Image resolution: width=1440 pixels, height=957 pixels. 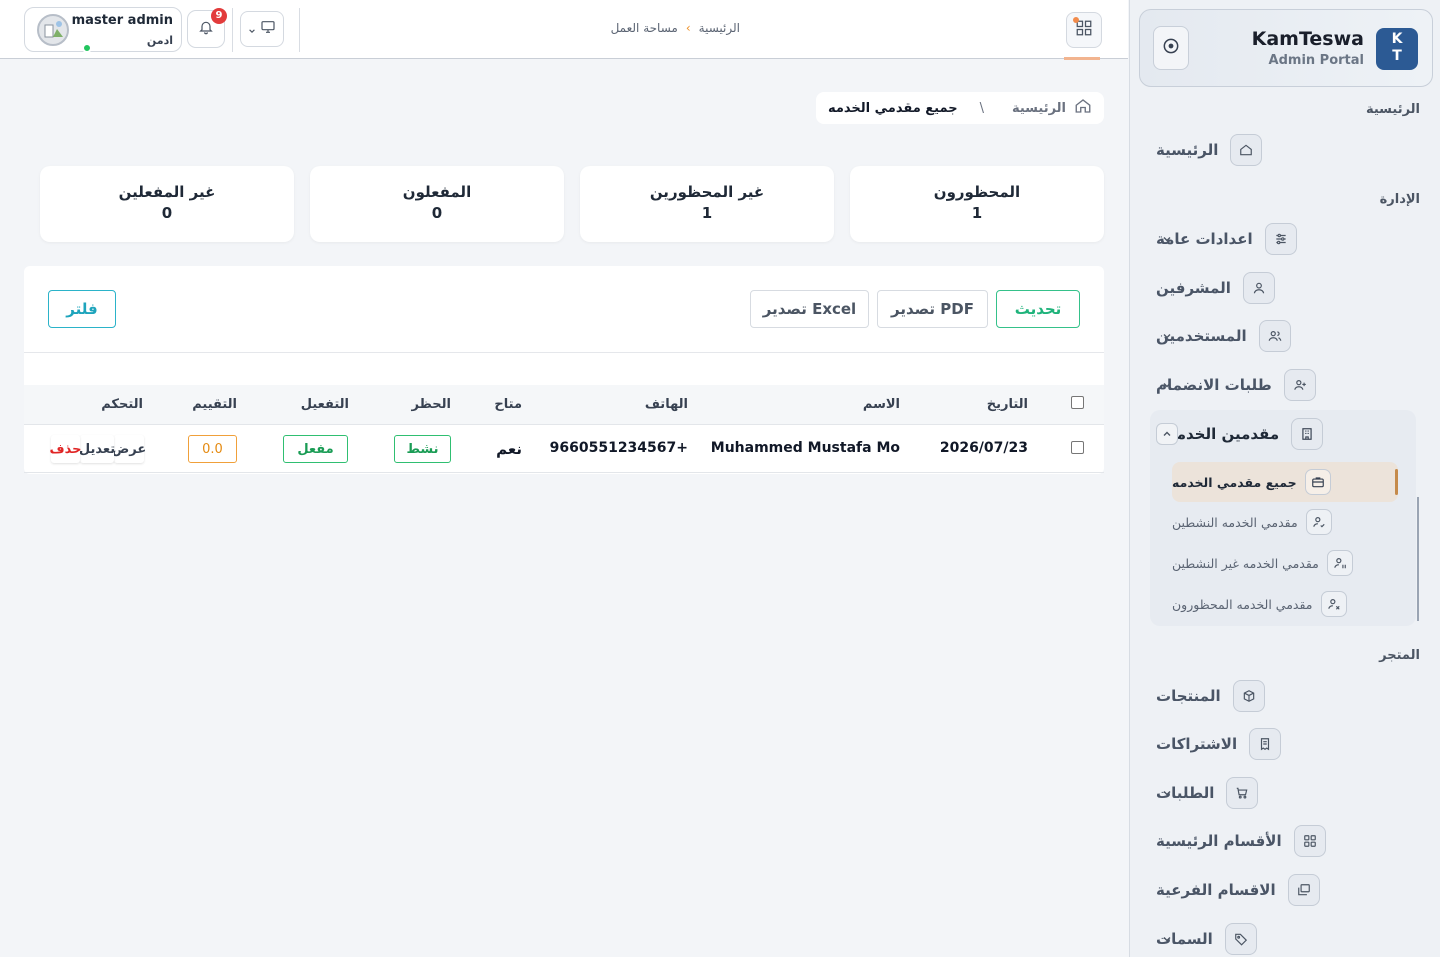 I want to click on section-title-home: الرئيسية, so click(x=1392, y=109).